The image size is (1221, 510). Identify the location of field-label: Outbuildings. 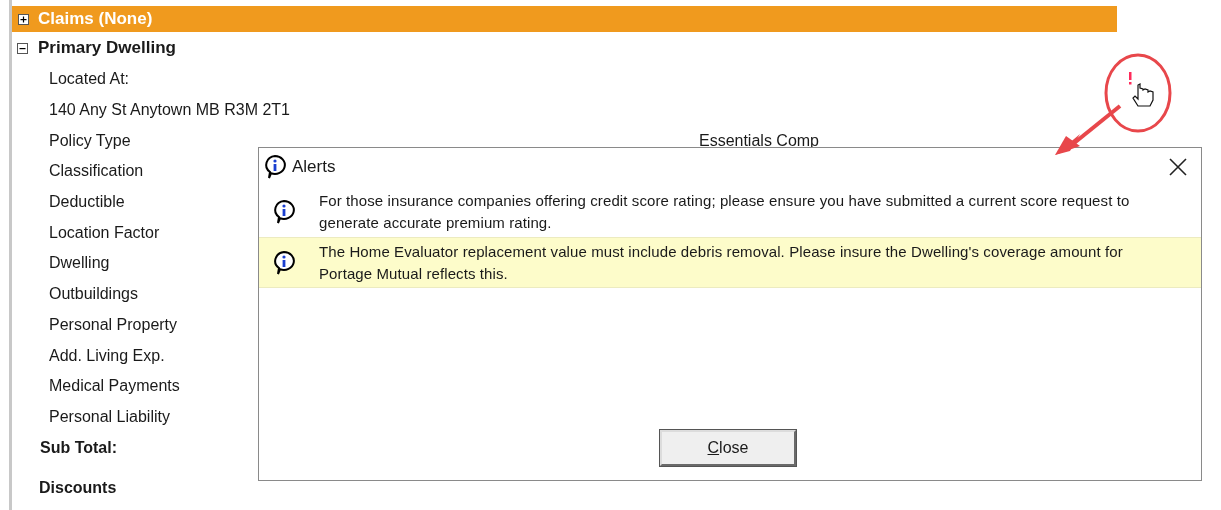
(93, 294).